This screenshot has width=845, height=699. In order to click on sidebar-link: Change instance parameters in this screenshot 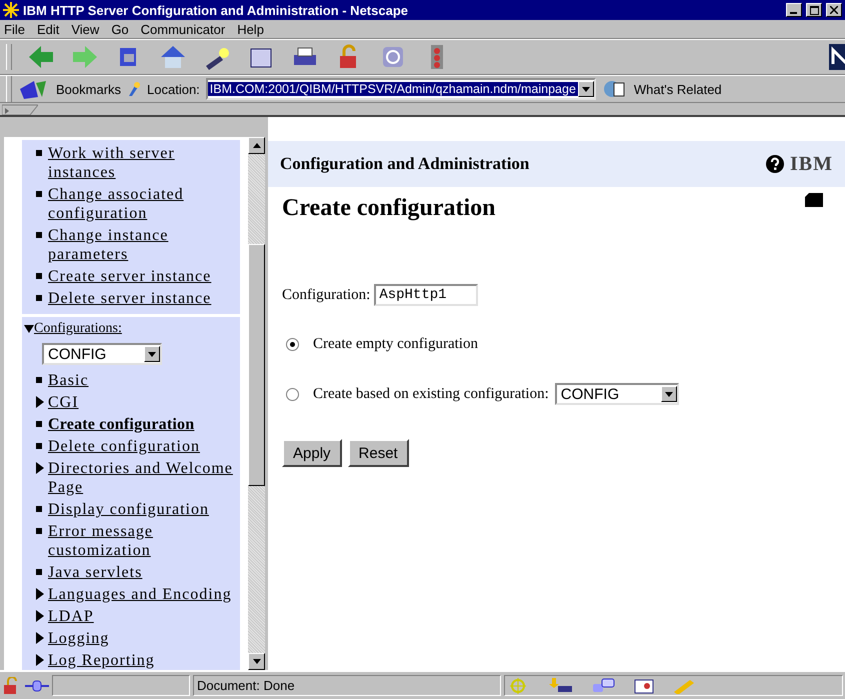, I will do `click(130, 245)`.